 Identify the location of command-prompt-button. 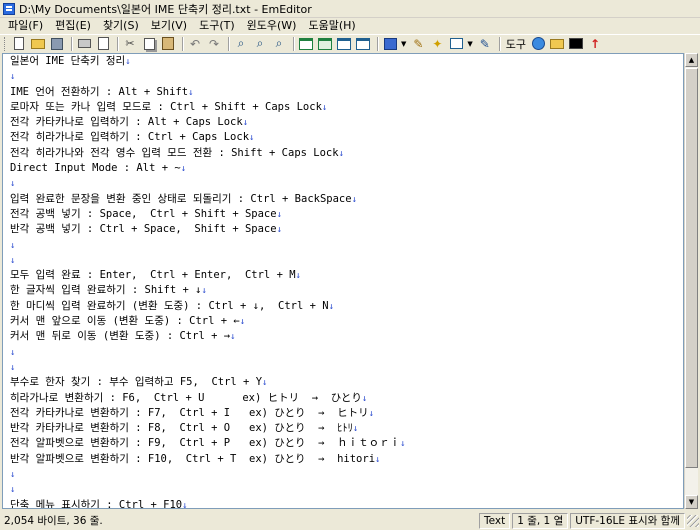
(576, 44).